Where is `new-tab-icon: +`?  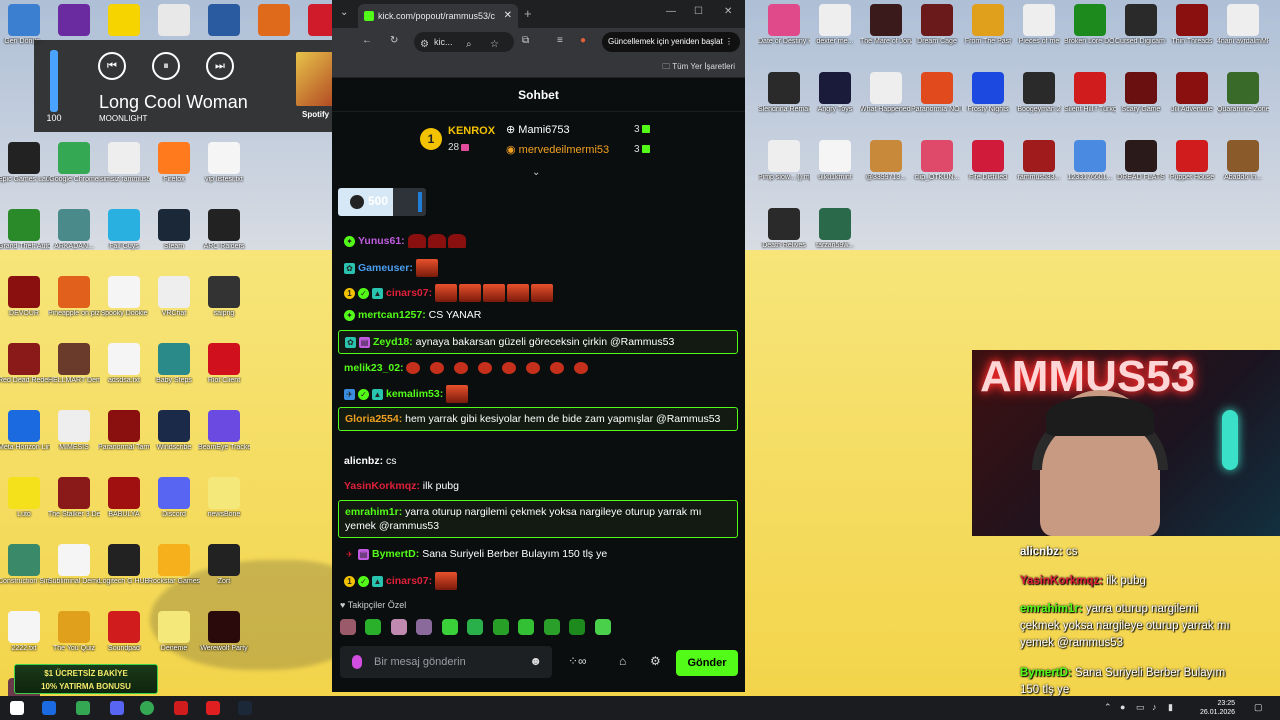 new-tab-icon: + is located at coordinates (528, 13).